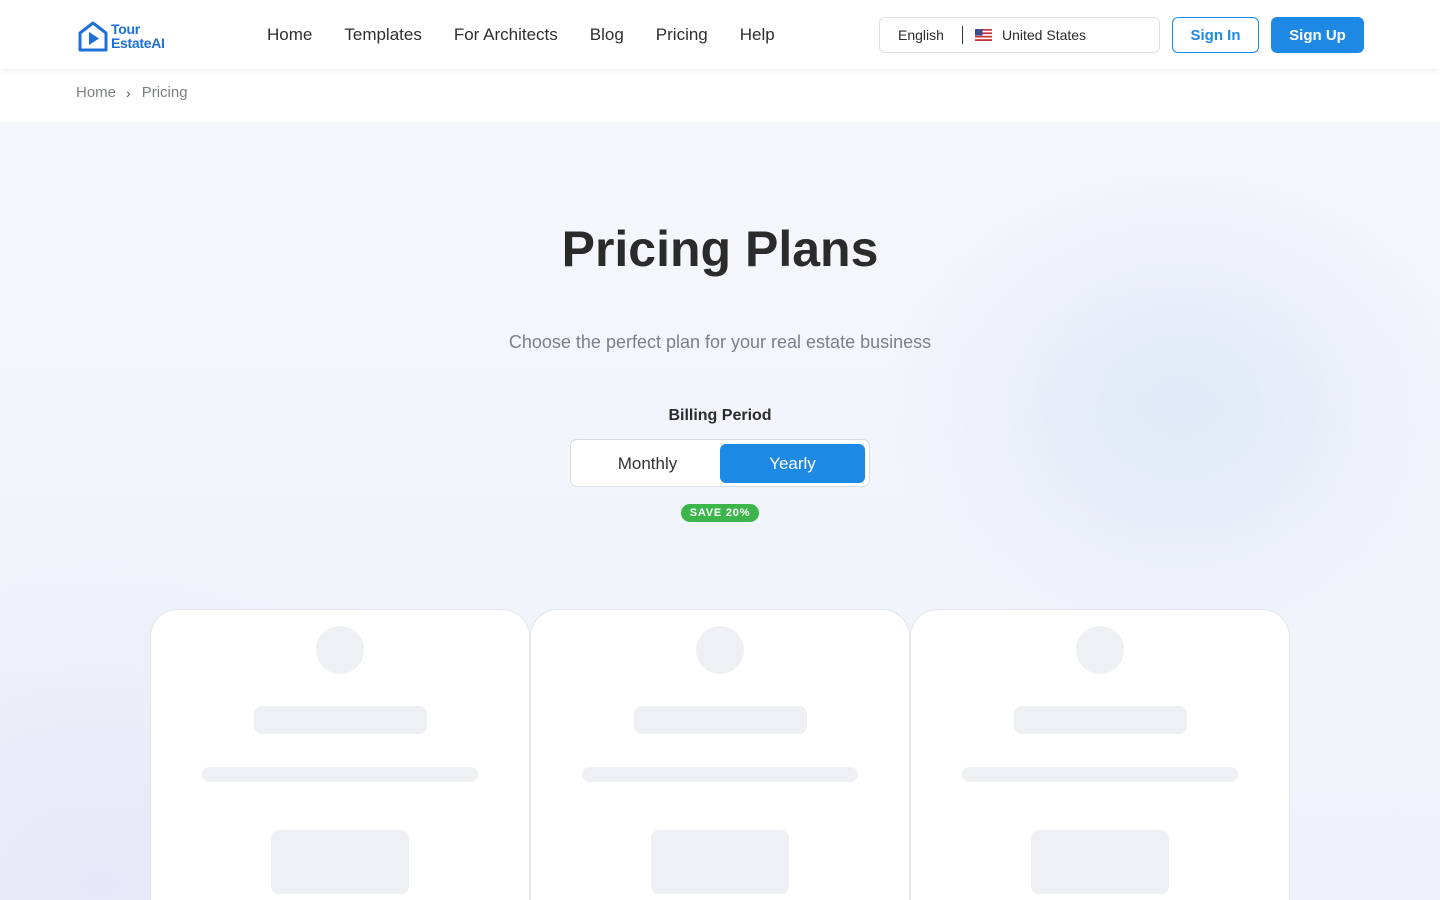 The height and width of the screenshot is (900, 1440). I want to click on brand-wordmark: Tour EstateAI, so click(138, 36).